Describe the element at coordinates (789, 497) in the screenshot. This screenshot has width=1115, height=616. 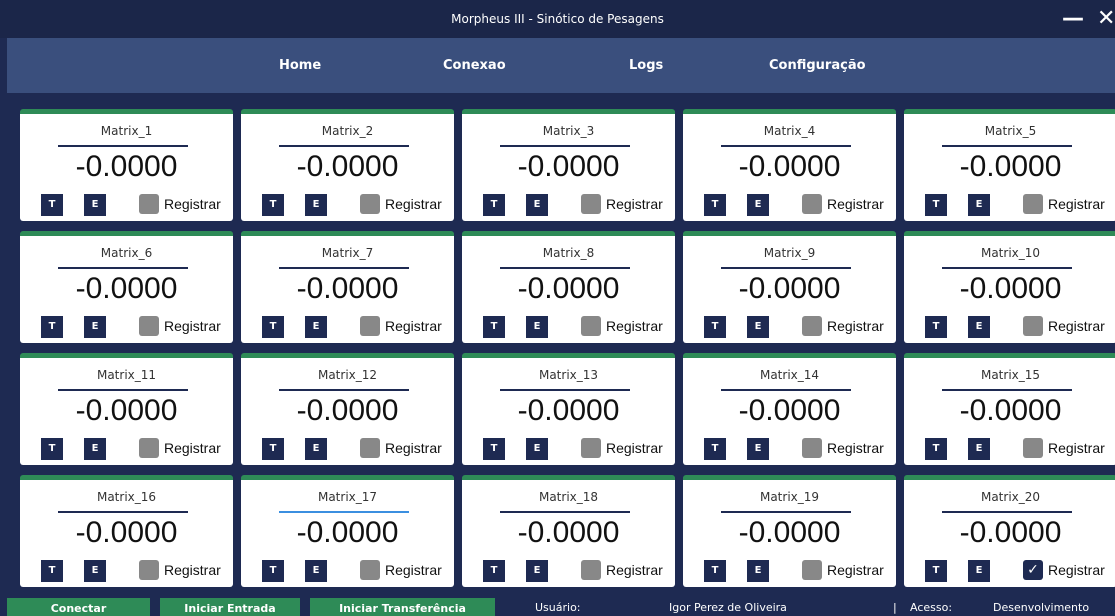
I see `matrix-name: Matrix_19` at that location.